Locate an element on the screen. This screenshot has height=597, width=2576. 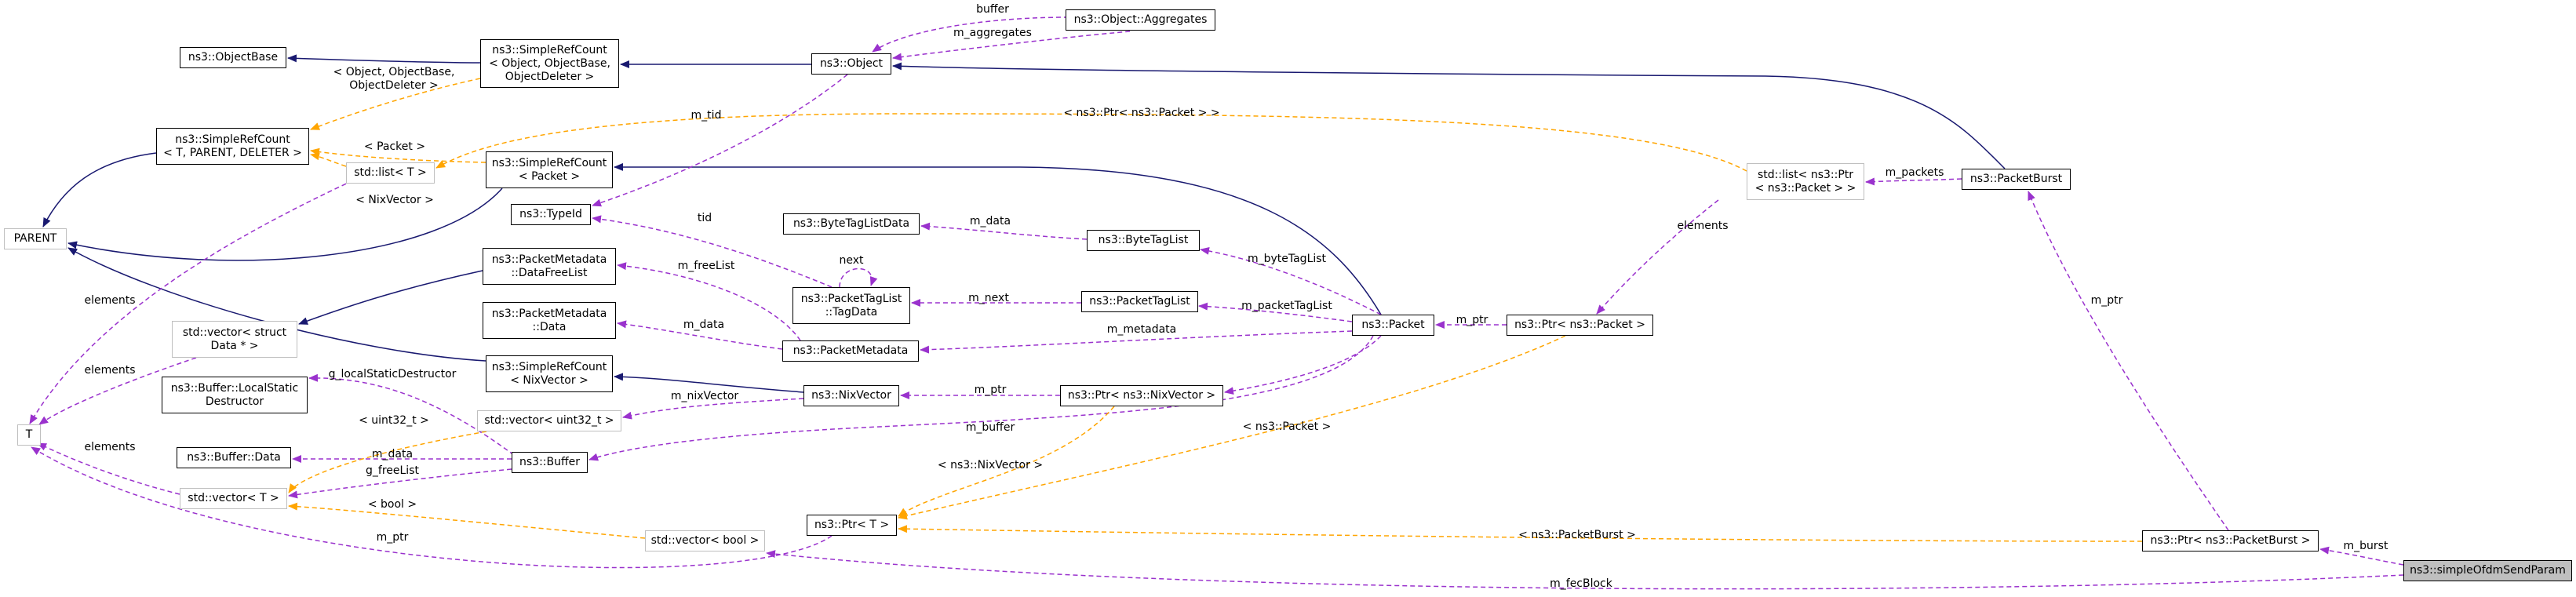
node-bytetaglistdata: ns3::ByteTagListData is located at coordinates (851, 224).